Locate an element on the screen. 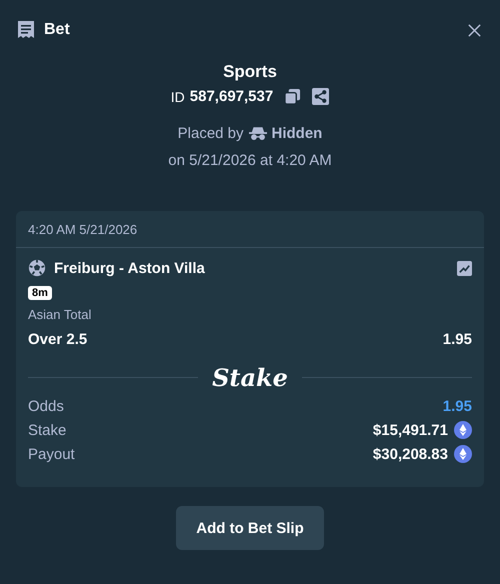 The image size is (500, 584). receipt-icon is located at coordinates (26, 30).